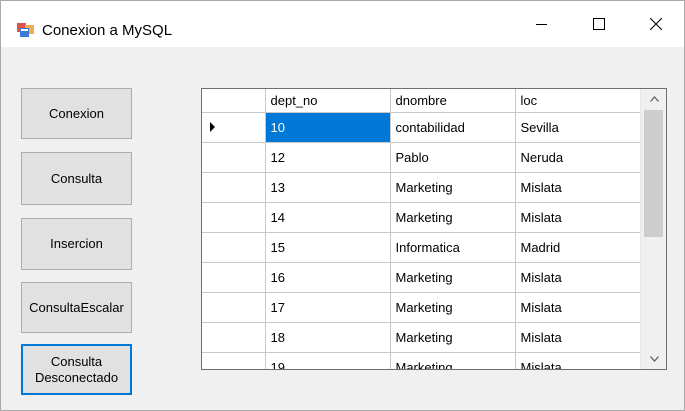  I want to click on cell-dept-no: 10, so click(328, 127).